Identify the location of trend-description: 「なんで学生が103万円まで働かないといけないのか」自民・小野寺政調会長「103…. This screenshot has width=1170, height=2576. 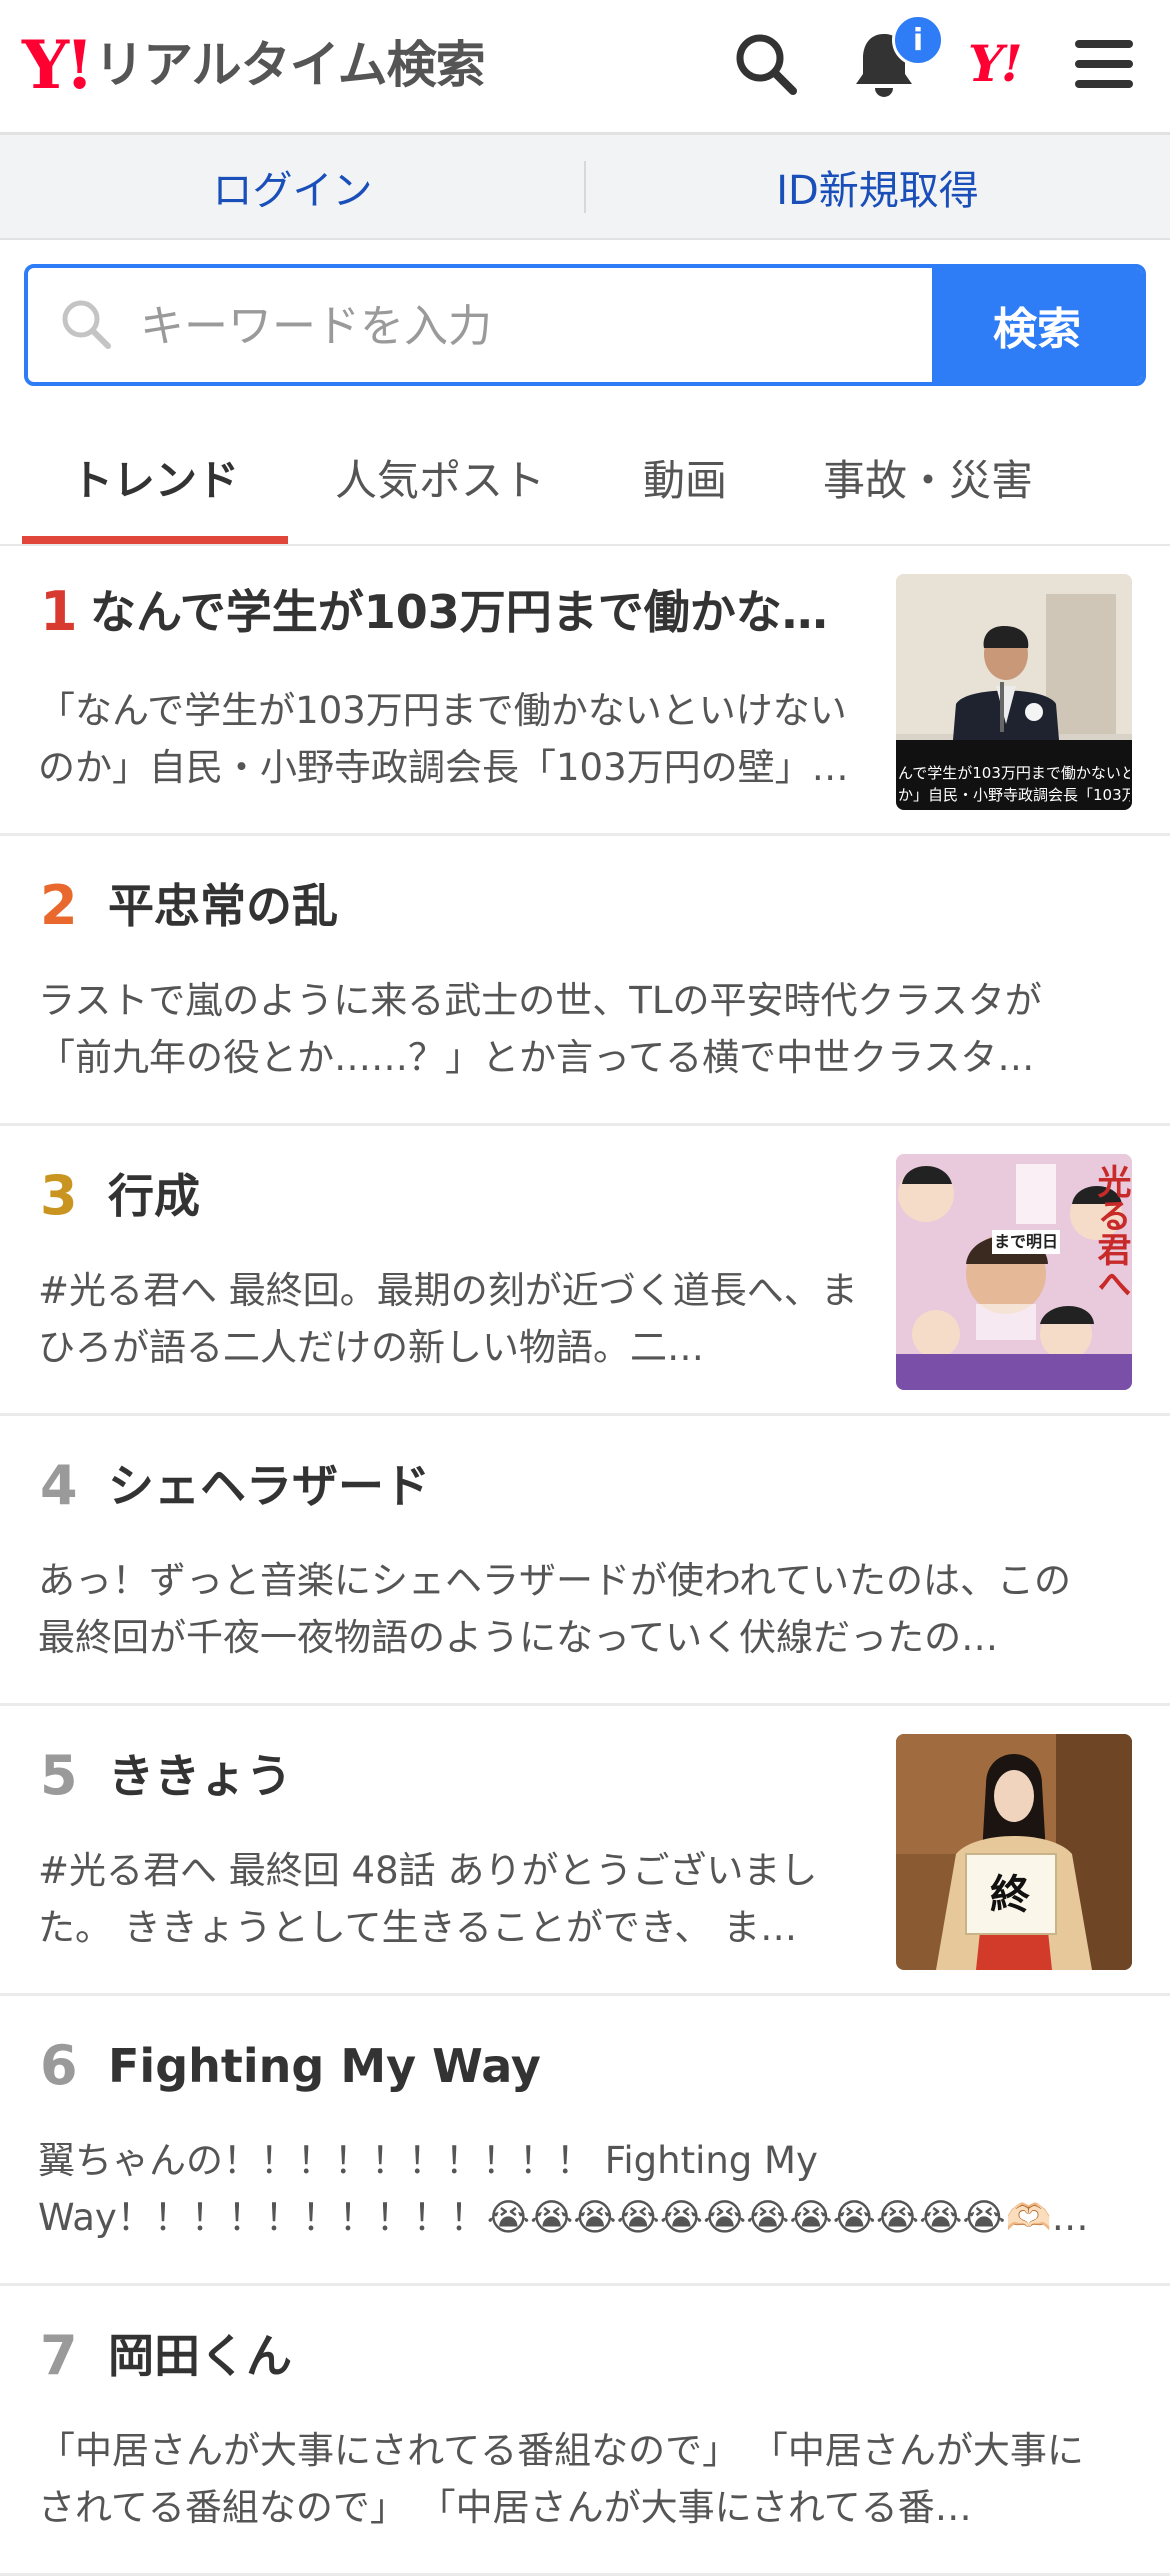
(443, 739).